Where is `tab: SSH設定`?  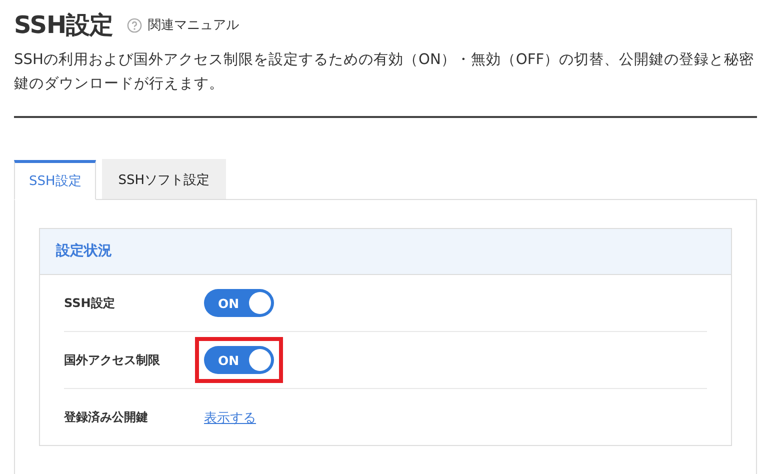
tab: SSH設定 is located at coordinates (55, 180).